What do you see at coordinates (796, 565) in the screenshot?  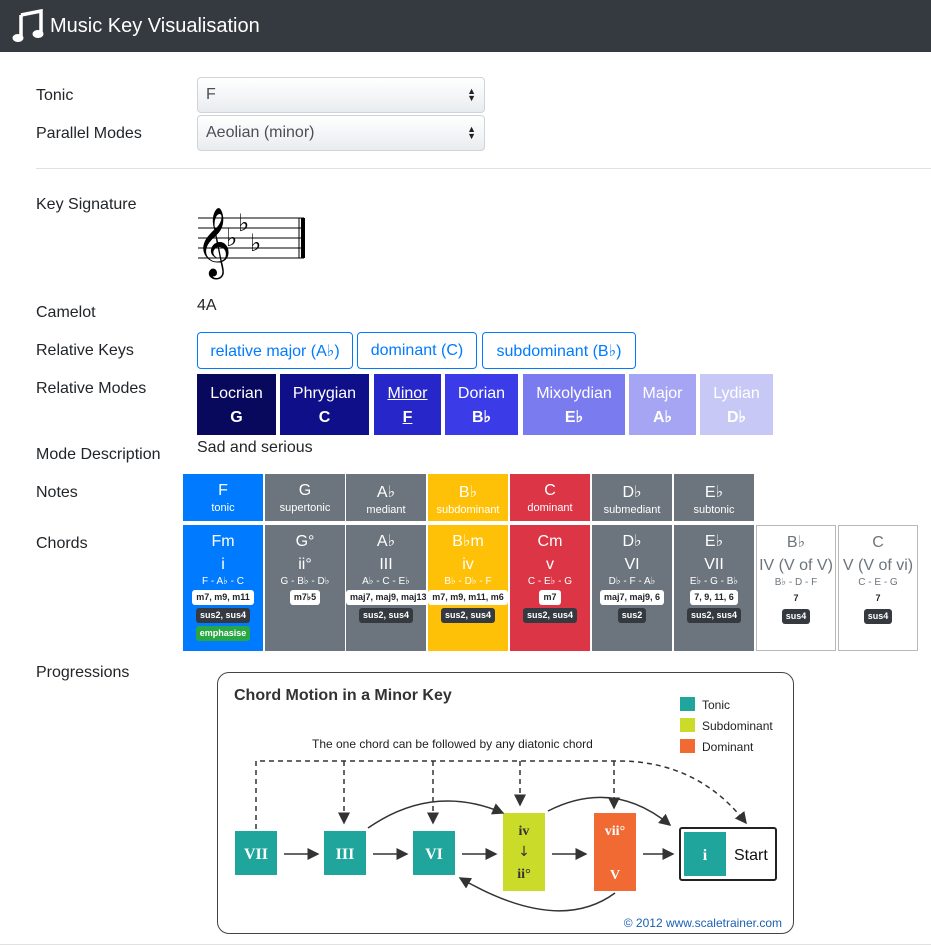 I see `chord-numeral: IV (V of V)` at bounding box center [796, 565].